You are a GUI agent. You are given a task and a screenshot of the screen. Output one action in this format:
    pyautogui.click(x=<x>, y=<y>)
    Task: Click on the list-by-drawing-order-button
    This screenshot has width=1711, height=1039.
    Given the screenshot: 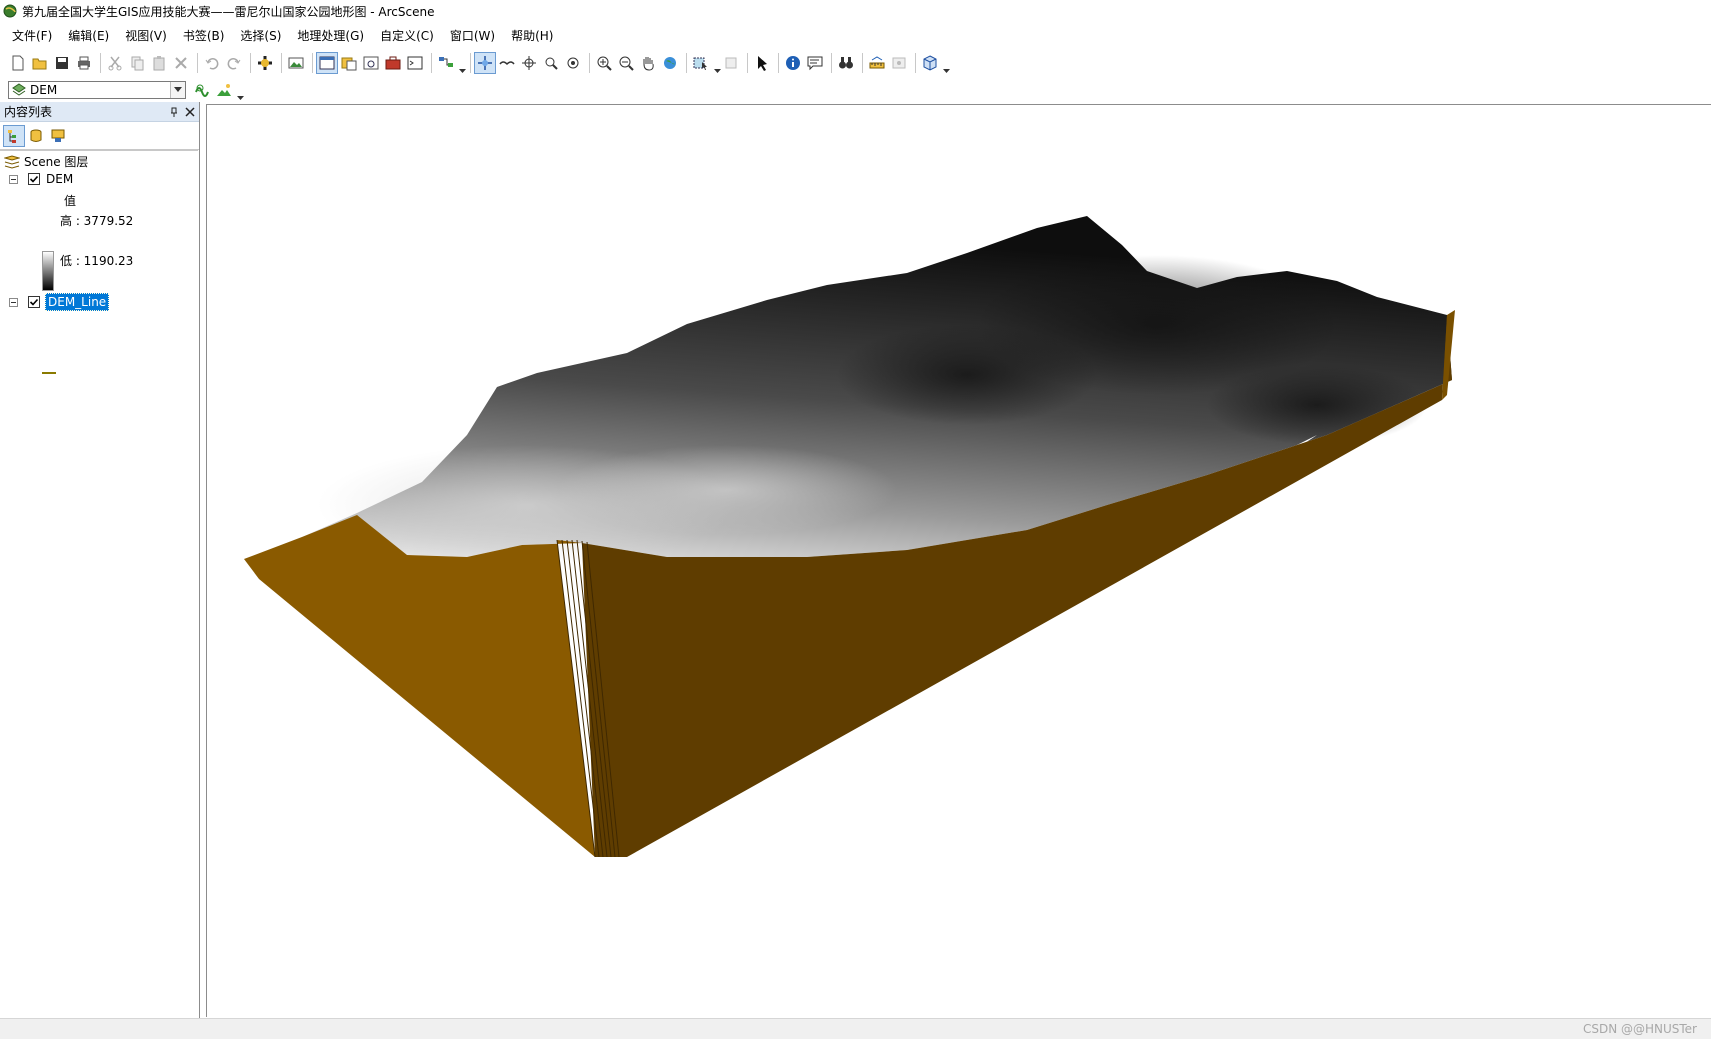 What is the action you would take?
    pyautogui.click(x=14, y=135)
    